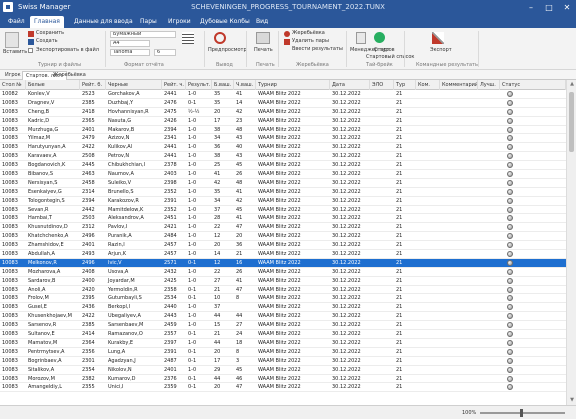 The width and height of the screenshot is (576, 419). What do you see at coordinates (174, 85) in the screenshot?
I see `column-header: Рейт. ч.` at bounding box center [174, 85].